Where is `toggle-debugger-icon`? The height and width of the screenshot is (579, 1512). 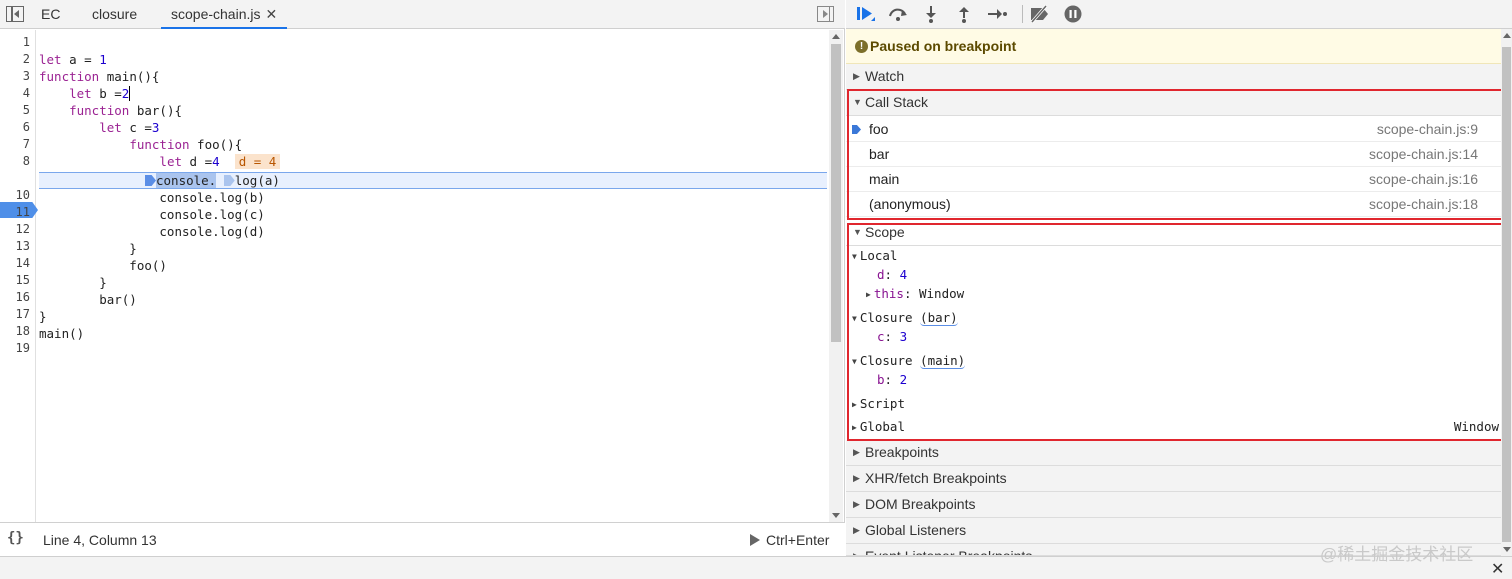
toggle-debugger-icon is located at coordinates (825, 14).